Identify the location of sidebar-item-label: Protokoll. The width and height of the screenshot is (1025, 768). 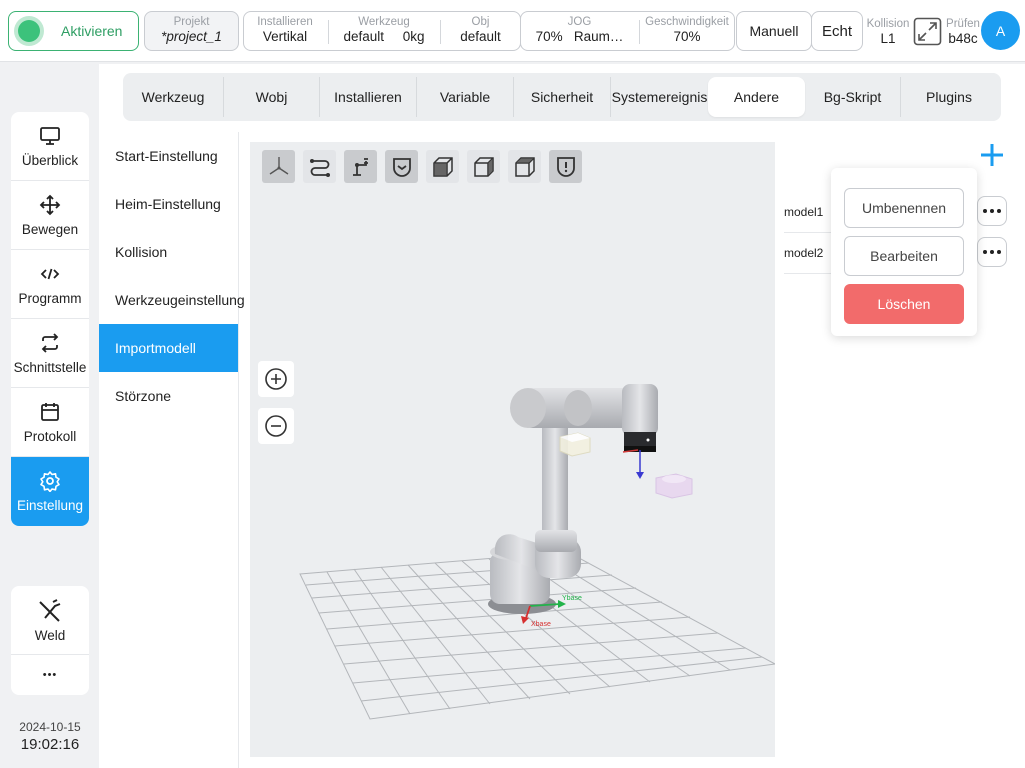
(50, 436).